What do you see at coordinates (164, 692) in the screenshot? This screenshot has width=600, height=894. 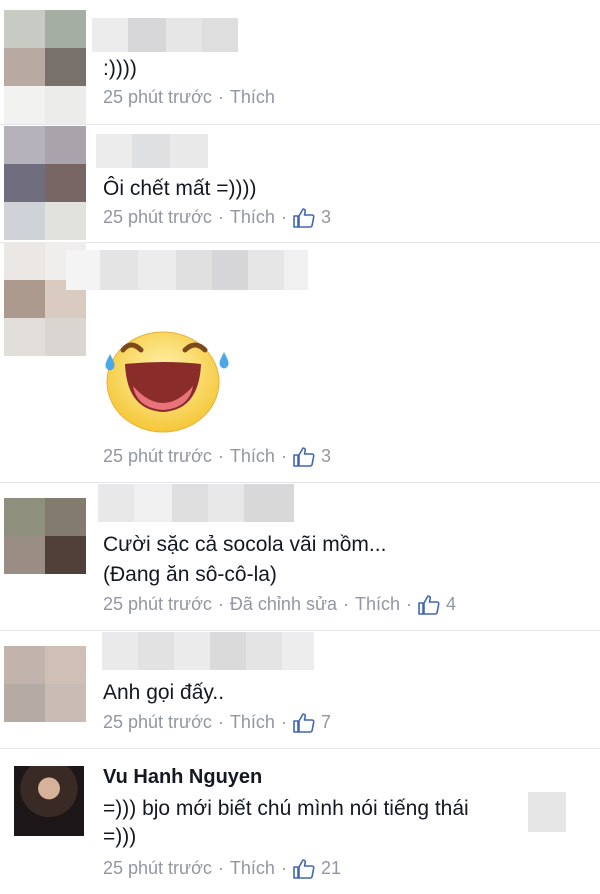 I see `comment-text: Anh gọi đấy..` at bounding box center [164, 692].